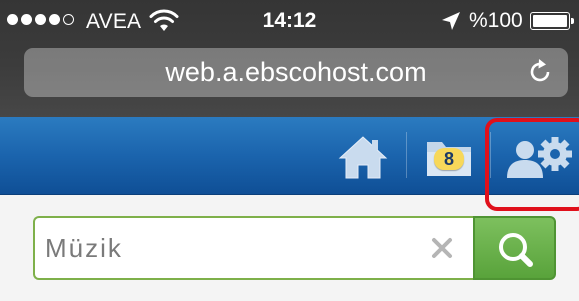  What do you see at coordinates (289, 20) in the screenshot?
I see `status-bar: AVEA 14:12 %100` at bounding box center [289, 20].